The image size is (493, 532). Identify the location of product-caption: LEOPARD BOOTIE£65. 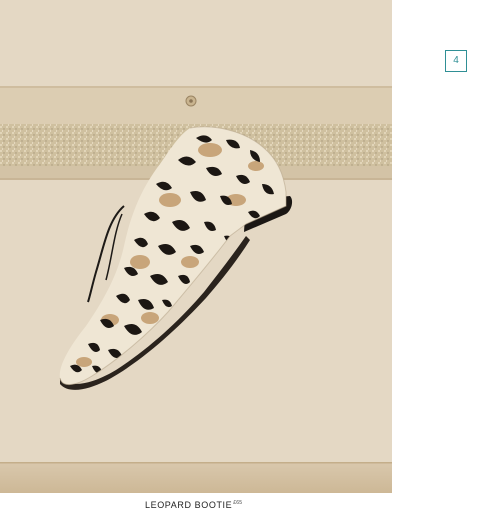
(193, 505).